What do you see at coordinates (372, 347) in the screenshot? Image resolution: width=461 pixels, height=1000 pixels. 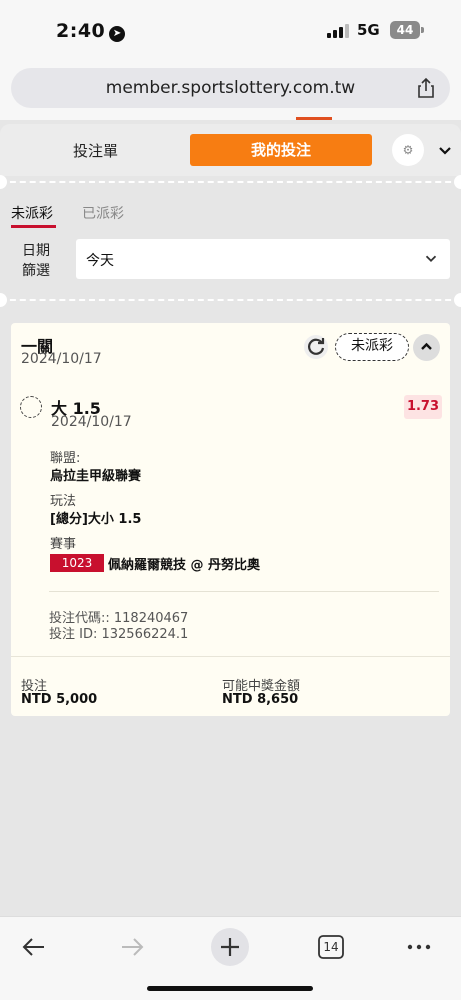 I see `status-badge: 未派彩` at bounding box center [372, 347].